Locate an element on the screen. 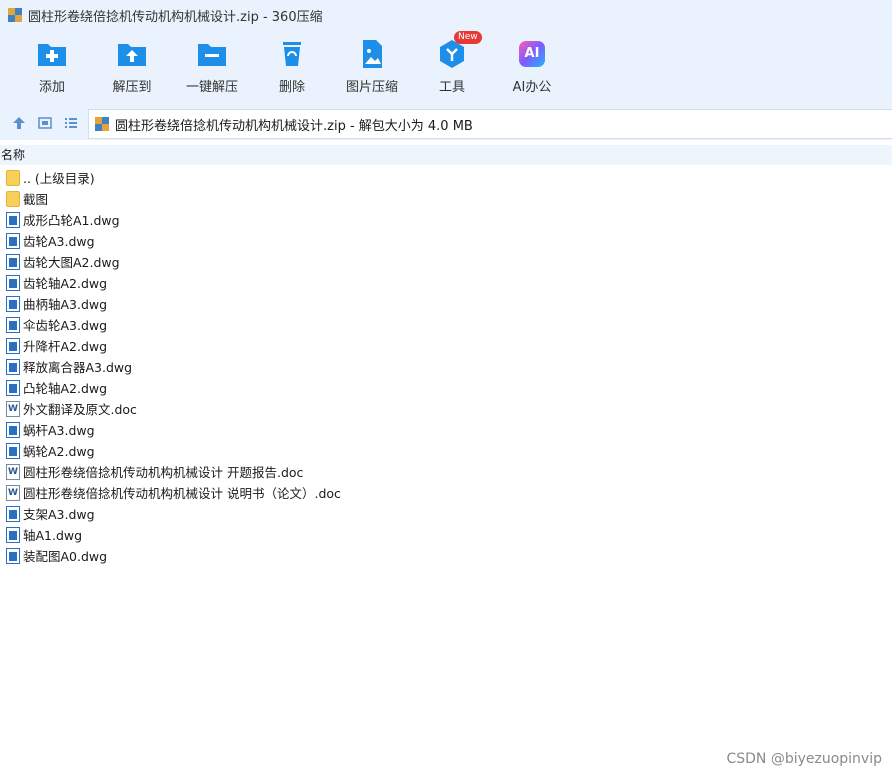 This screenshot has width=892, height=777. image-compress-icon is located at coordinates (372, 54).